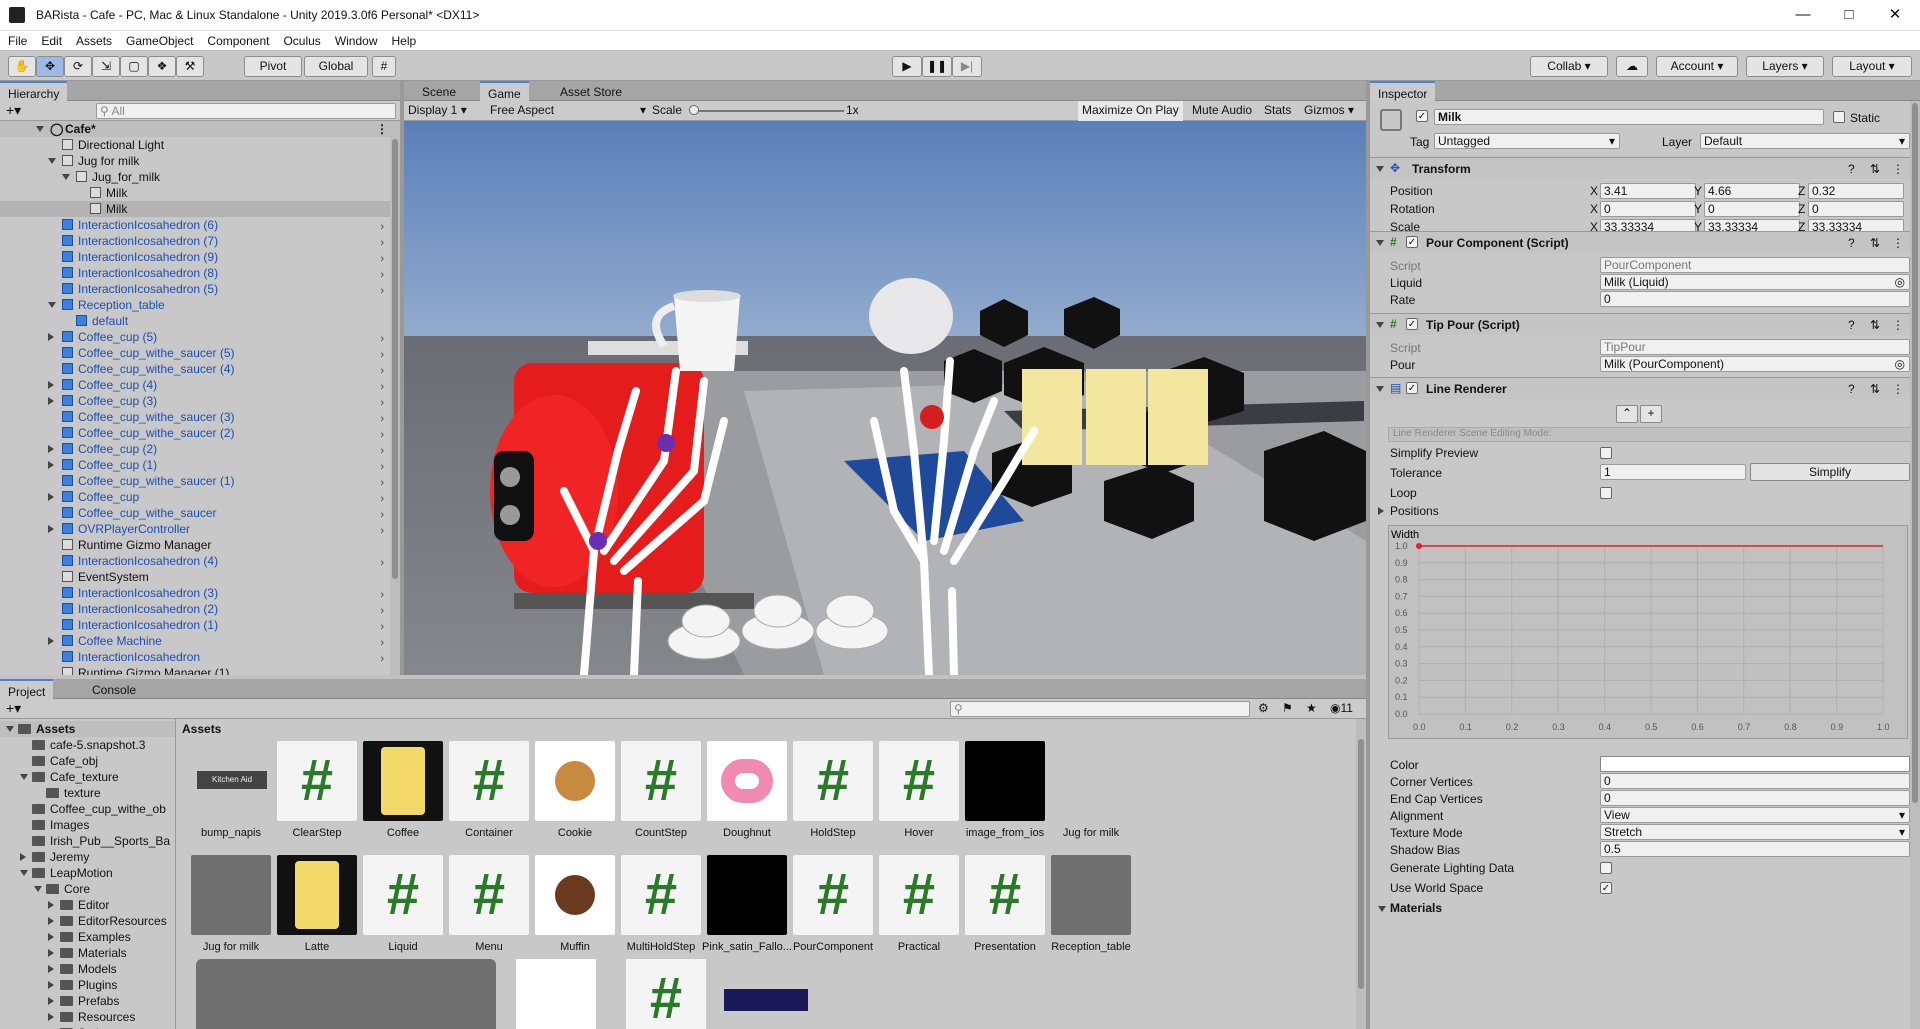 This screenshot has height=1029, width=1920. Describe the element at coordinates (195, 353) in the screenshot. I see `hierarchy-item: Coffee_cup_withe_saucer (5) ›` at that location.